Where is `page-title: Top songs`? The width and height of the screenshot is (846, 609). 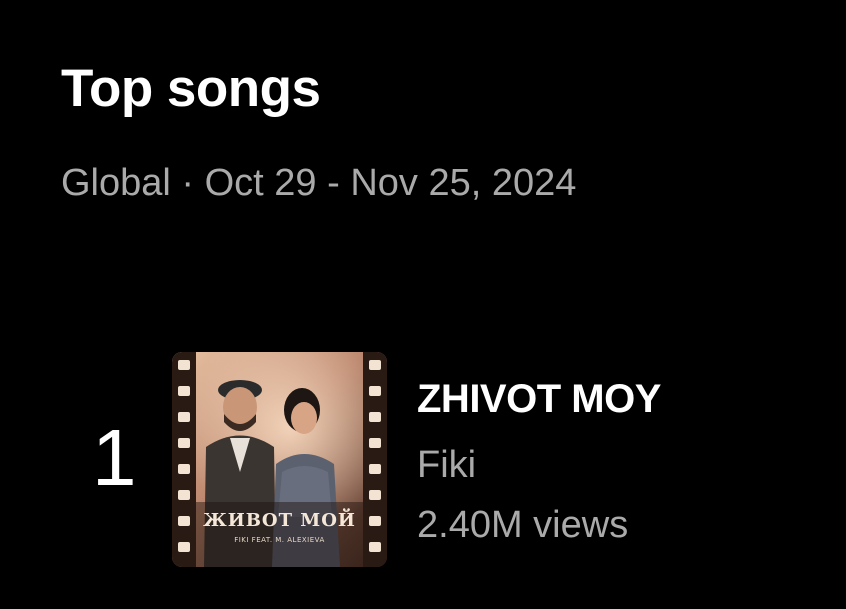
page-title: Top songs is located at coordinates (191, 88).